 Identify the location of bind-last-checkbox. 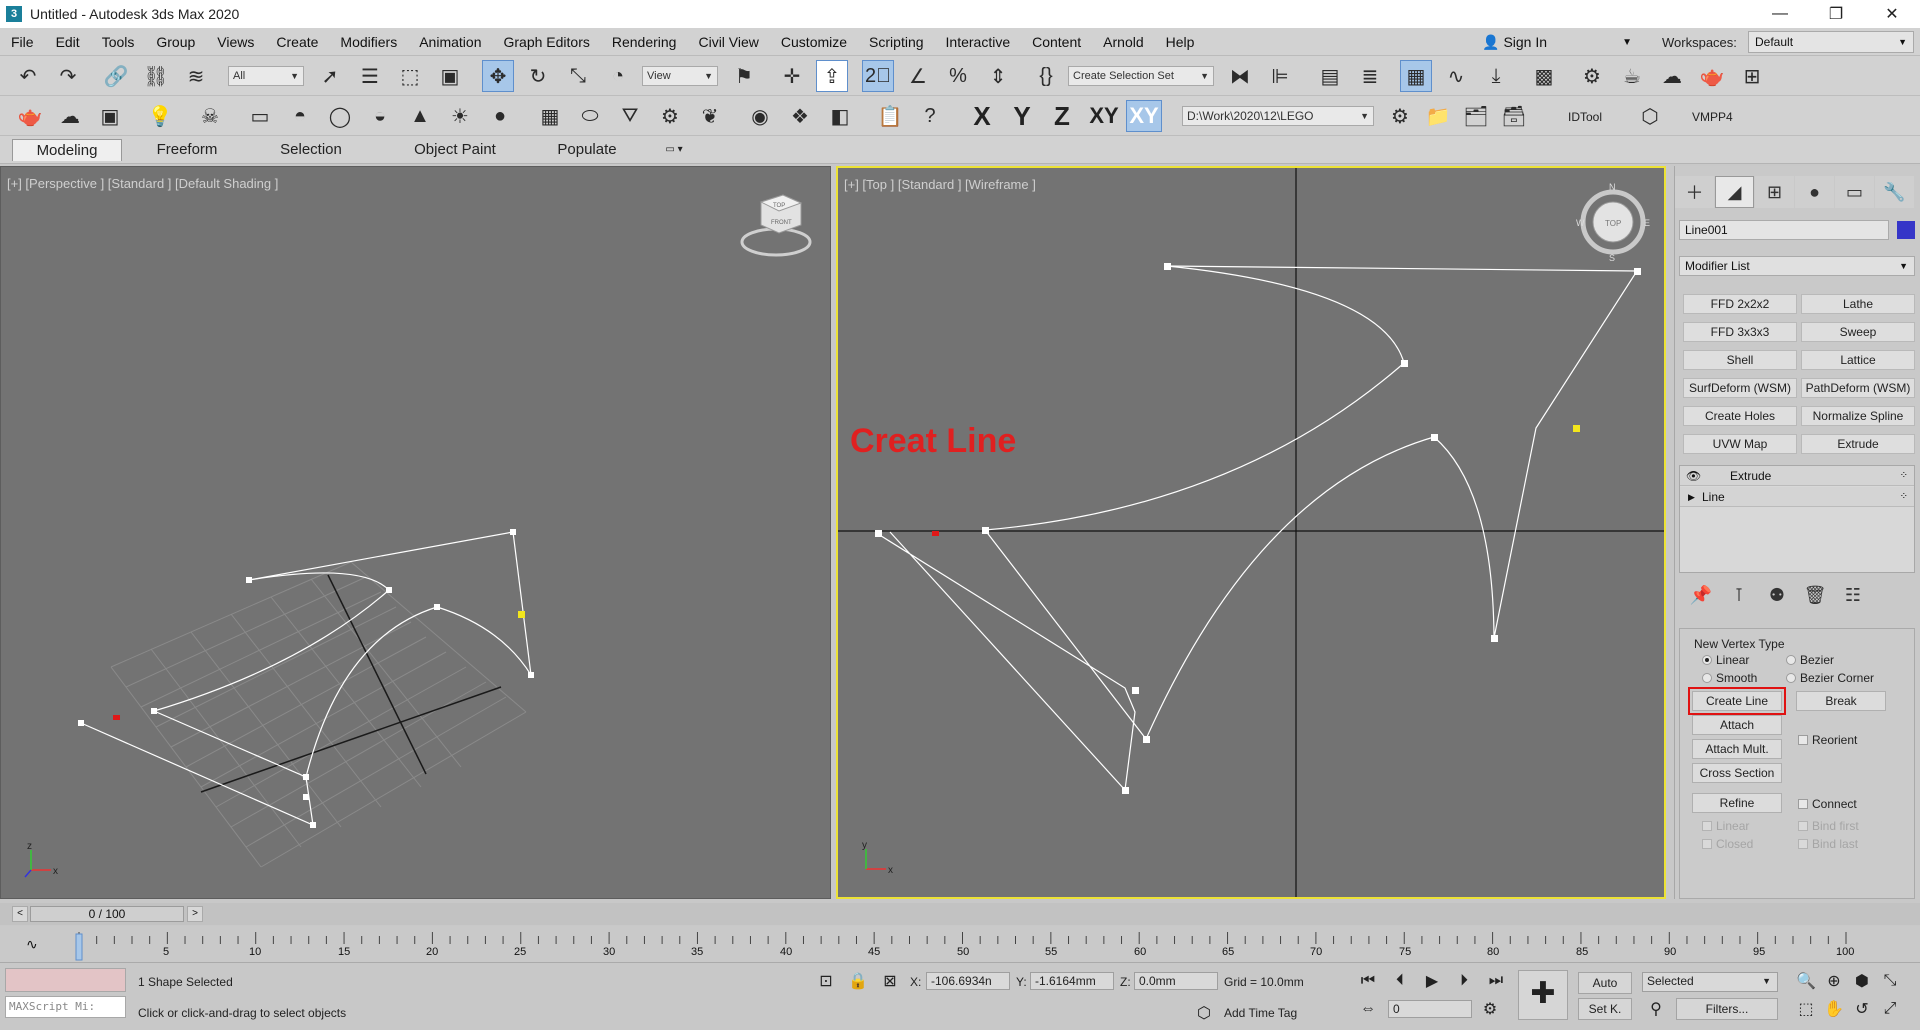
(1803, 844).